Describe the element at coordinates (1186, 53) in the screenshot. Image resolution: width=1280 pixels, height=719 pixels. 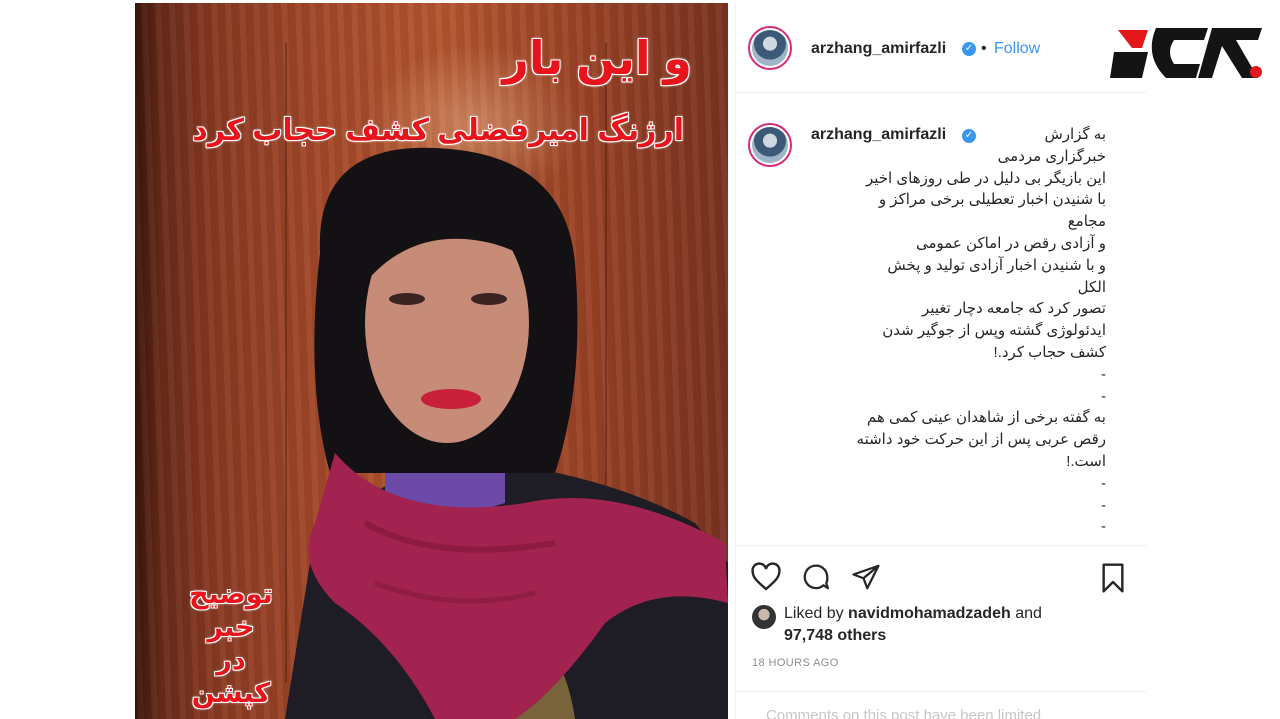
I see `site-logo` at that location.